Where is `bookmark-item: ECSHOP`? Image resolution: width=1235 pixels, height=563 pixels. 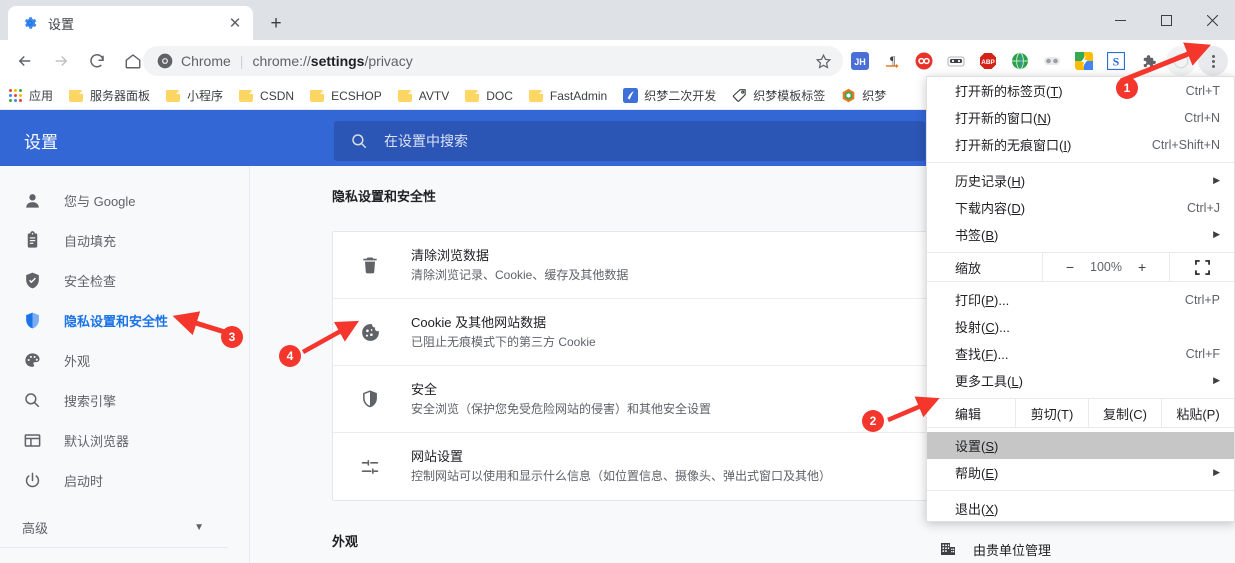 bookmark-item: ECSHOP is located at coordinates (345, 96).